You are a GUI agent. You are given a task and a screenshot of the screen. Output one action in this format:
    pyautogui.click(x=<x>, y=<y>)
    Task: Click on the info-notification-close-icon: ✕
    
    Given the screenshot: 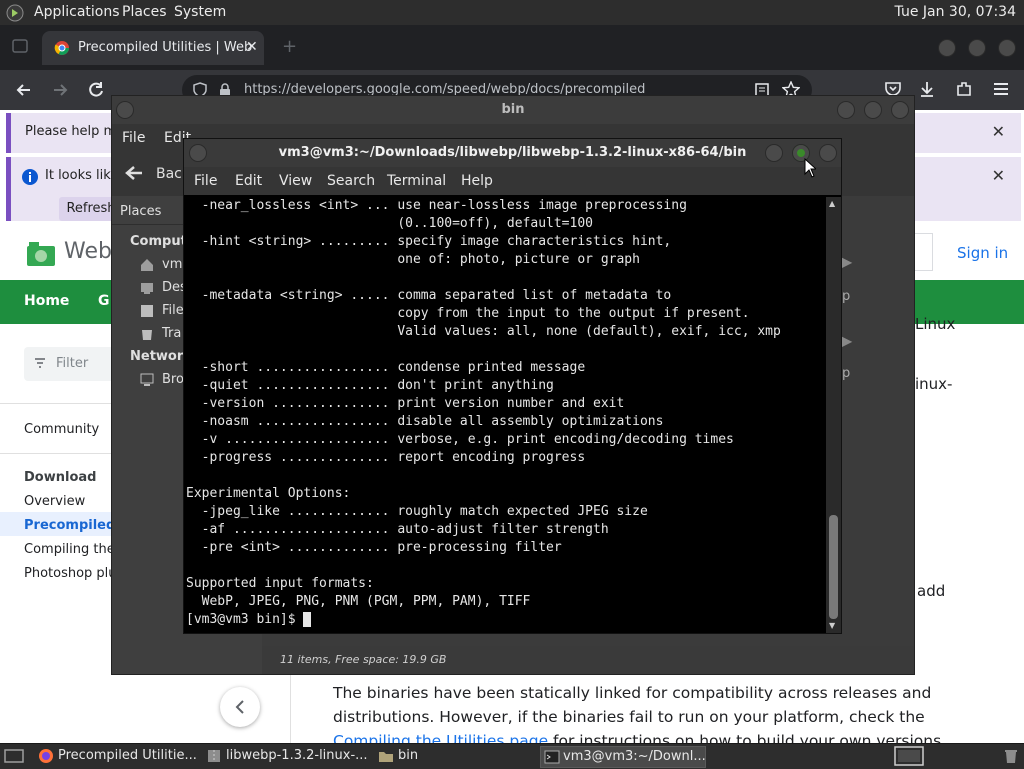 What is the action you would take?
    pyautogui.click(x=998, y=175)
    